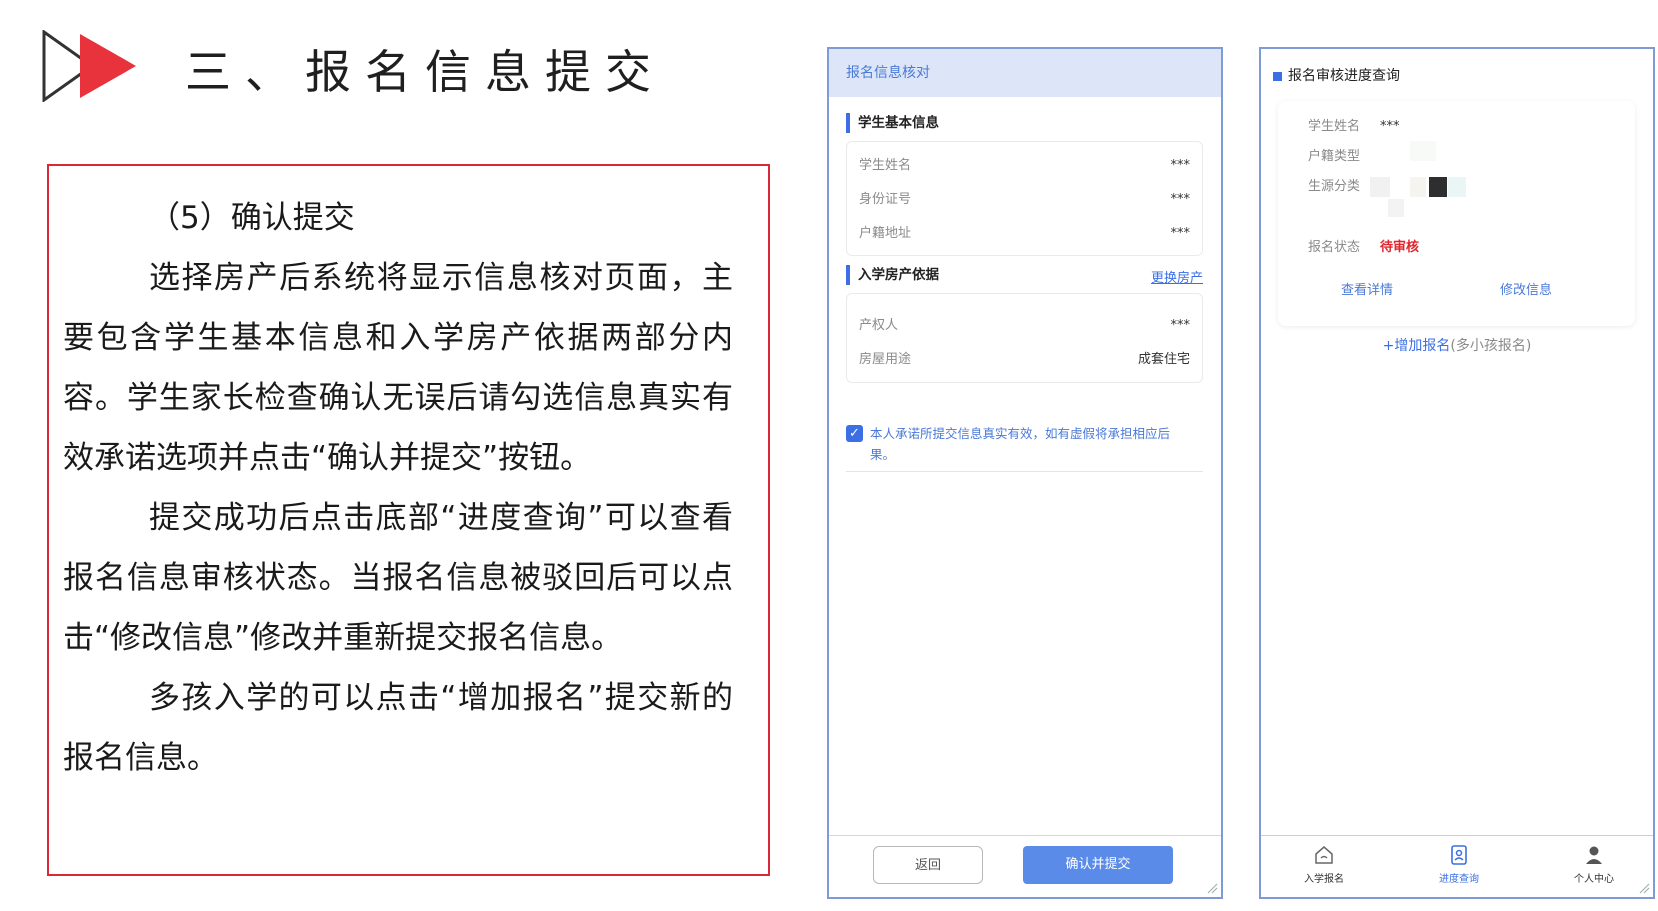 The width and height of the screenshot is (1658, 911). Describe the element at coordinates (1390, 126) in the screenshot. I see `field-value: ***` at that location.